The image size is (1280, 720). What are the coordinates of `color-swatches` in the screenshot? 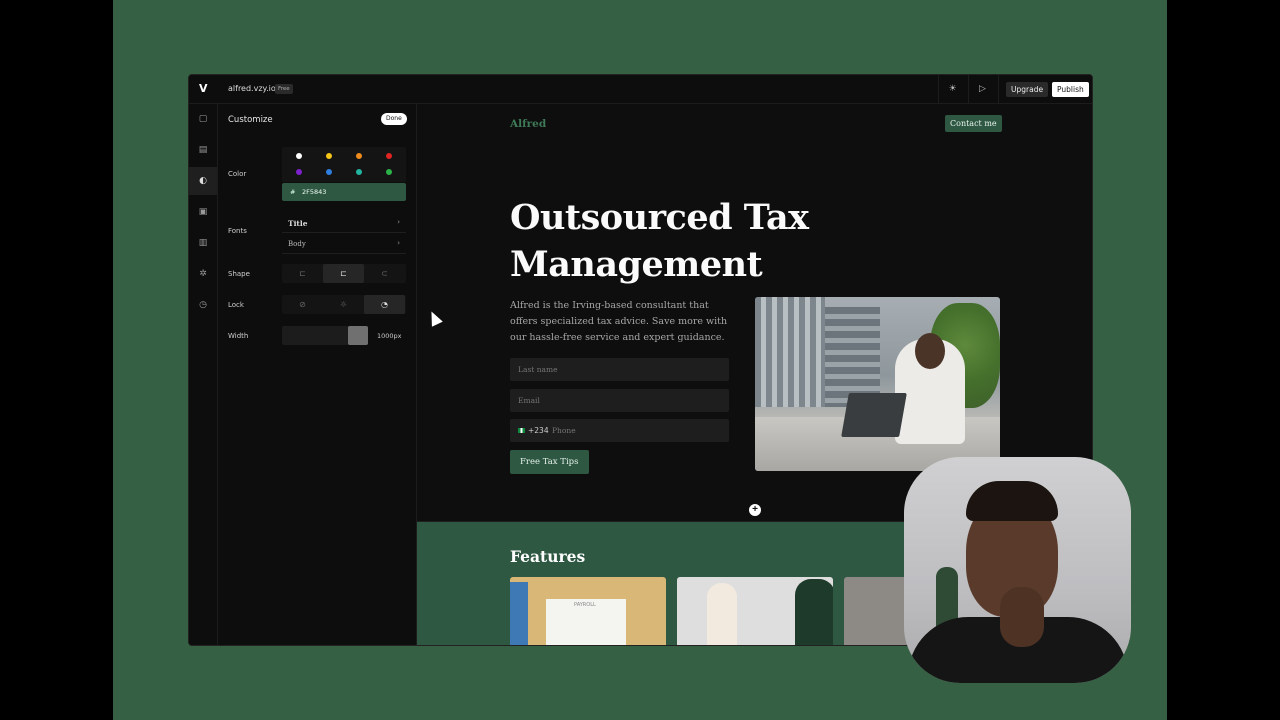 It's located at (344, 164).